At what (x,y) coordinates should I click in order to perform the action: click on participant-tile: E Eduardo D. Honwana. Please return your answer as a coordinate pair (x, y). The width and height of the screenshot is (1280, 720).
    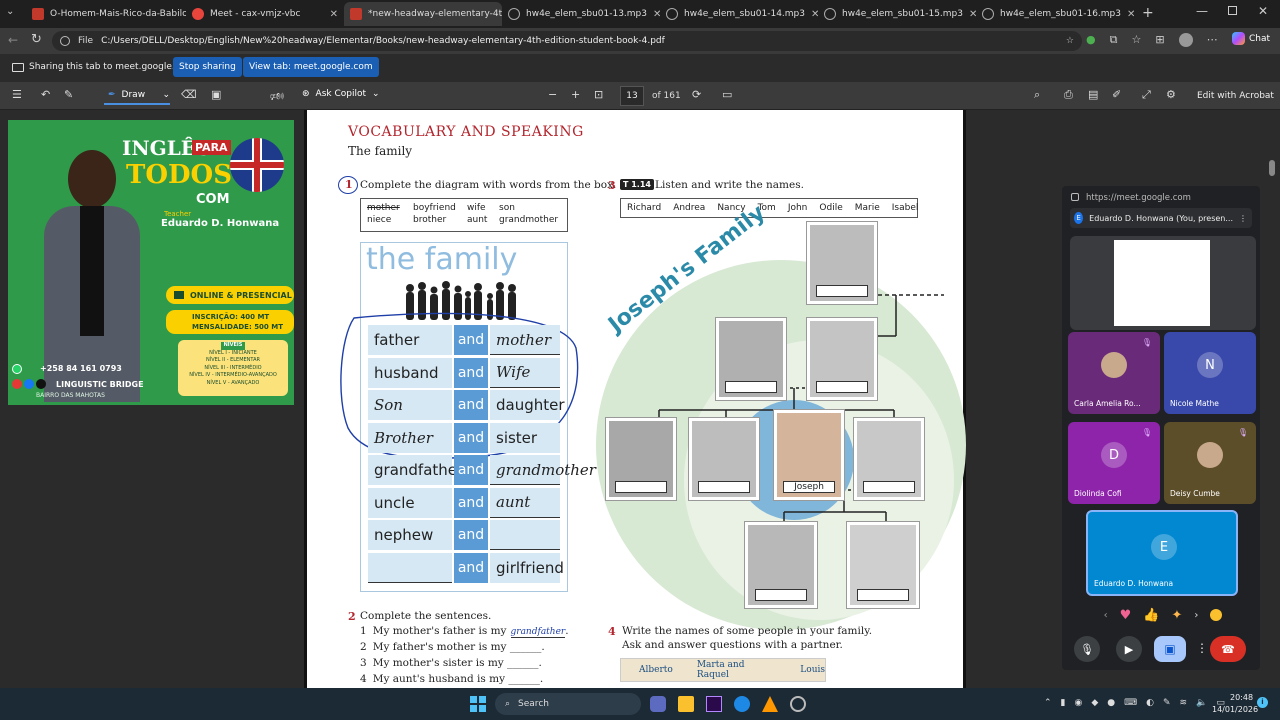
    Looking at the image, I should click on (1162, 553).